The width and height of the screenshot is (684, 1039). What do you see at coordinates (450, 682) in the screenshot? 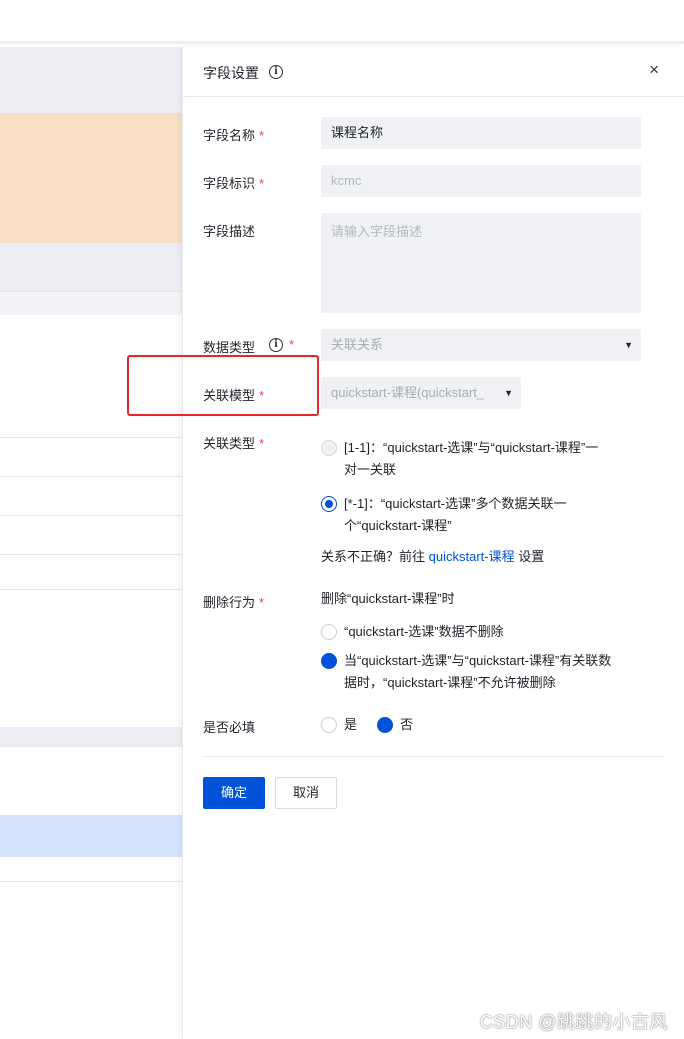
I see `option-line: 据时，“quickstart-课程”不允许被删除` at bounding box center [450, 682].